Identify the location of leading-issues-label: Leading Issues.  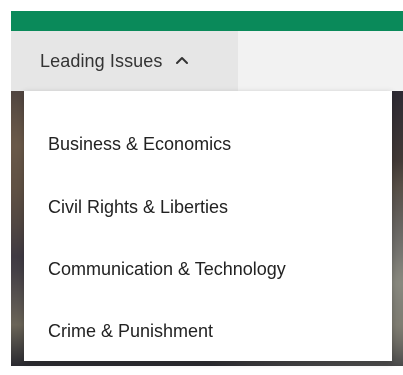
(101, 60).